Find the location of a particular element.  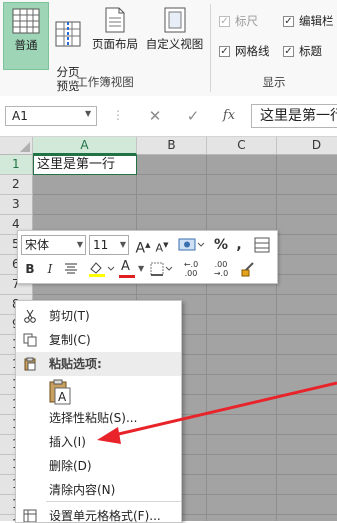

row-header: 2 is located at coordinates (16, 185).